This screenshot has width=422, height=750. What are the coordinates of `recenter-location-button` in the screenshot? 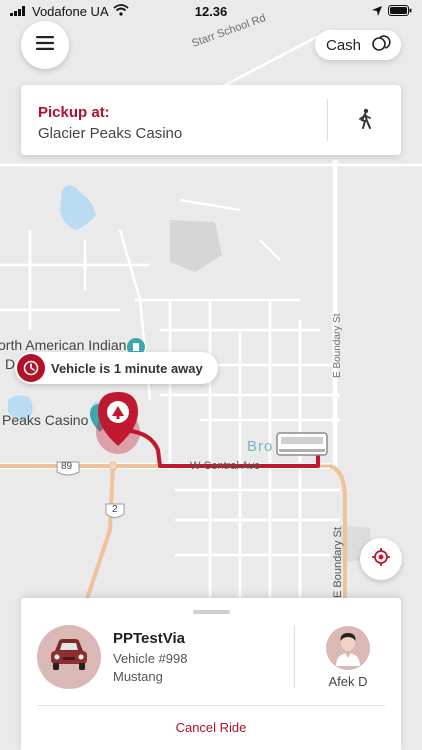 It's located at (381, 559).